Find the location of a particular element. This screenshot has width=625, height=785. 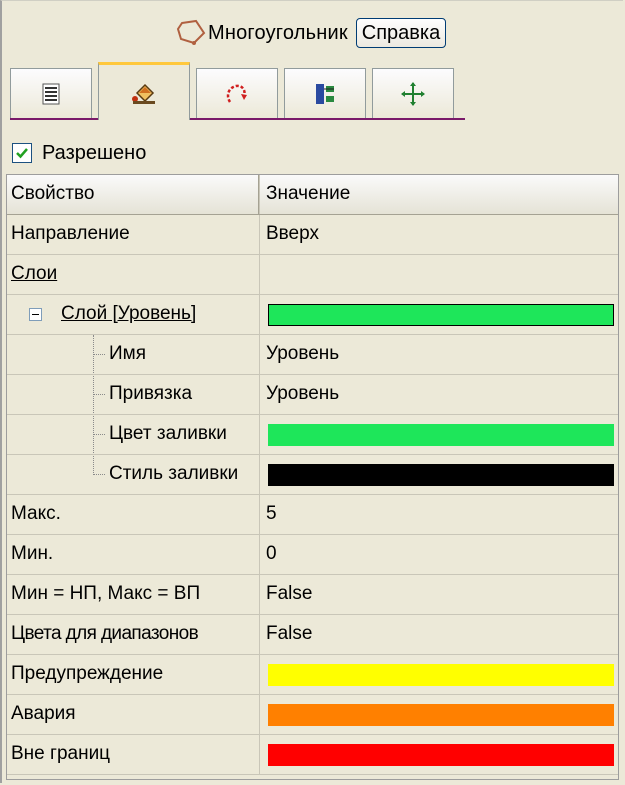

tab-move is located at coordinates (413, 93).